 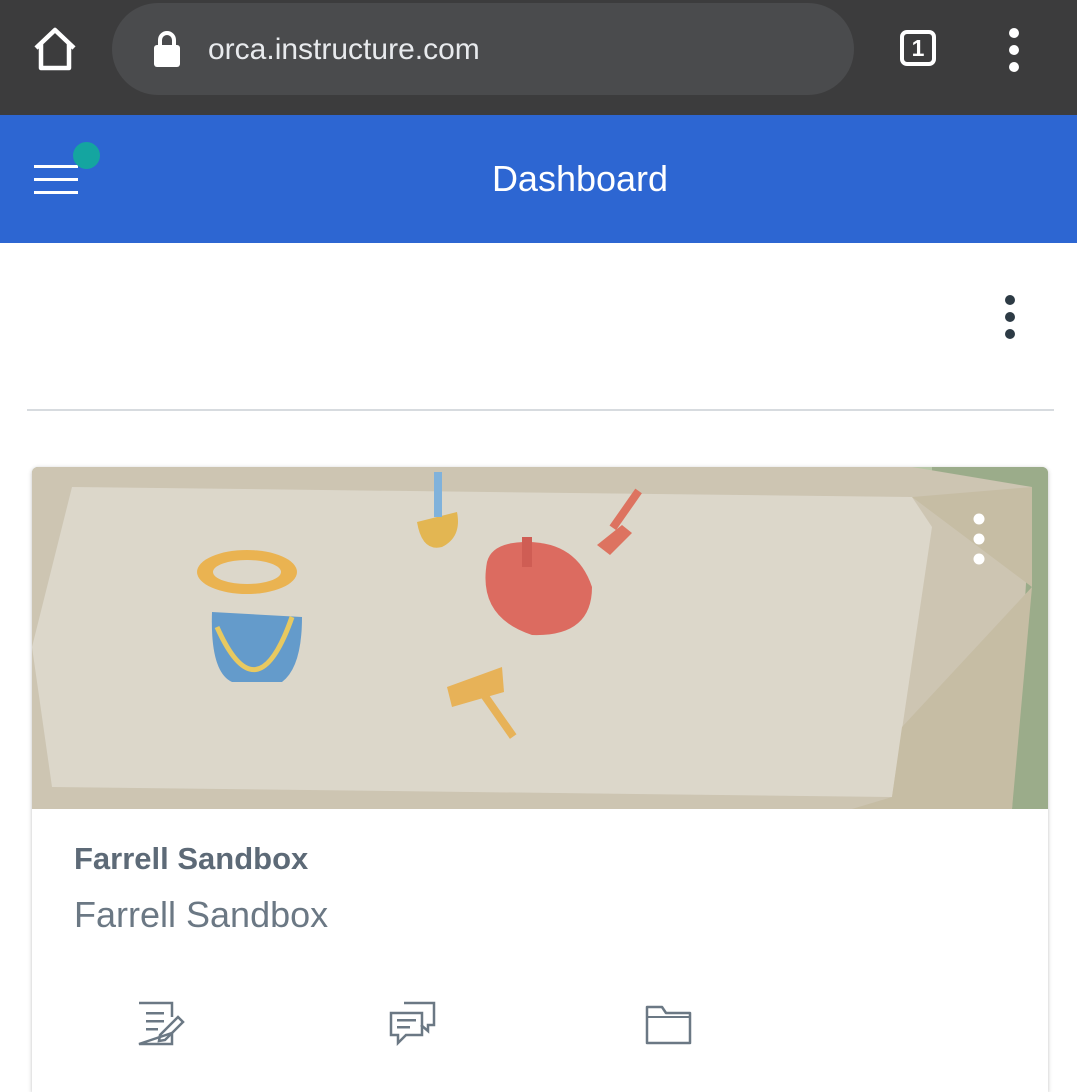 I want to click on discussions-icon, so click(x=413, y=1024).